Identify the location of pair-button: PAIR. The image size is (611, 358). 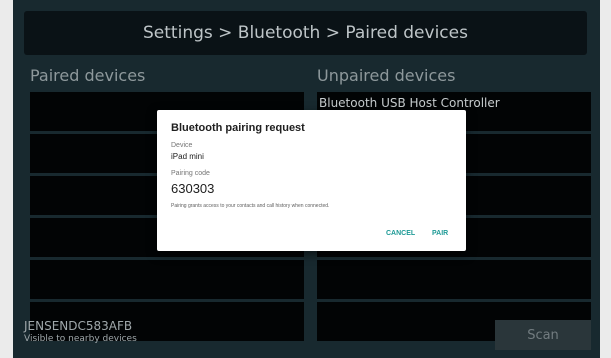
(440, 233).